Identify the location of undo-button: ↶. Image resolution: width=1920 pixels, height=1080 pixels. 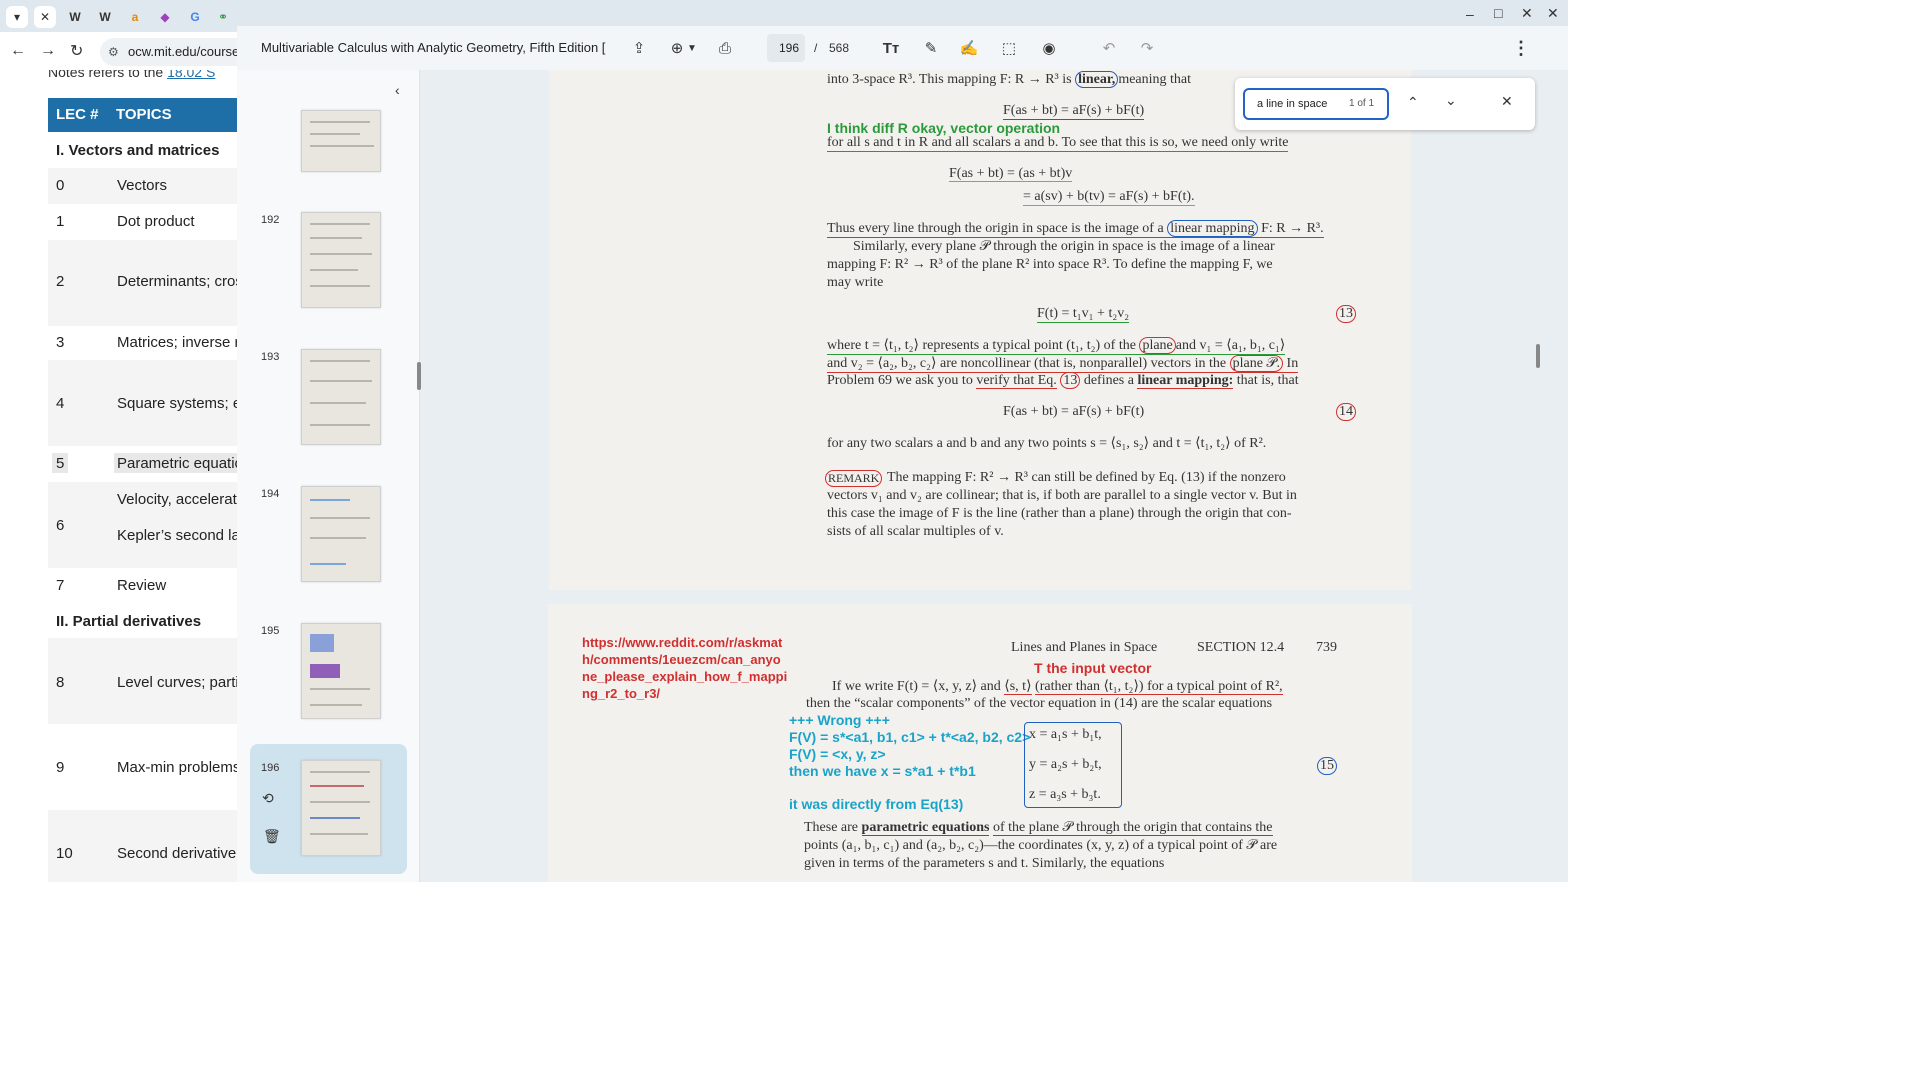
(1109, 48).